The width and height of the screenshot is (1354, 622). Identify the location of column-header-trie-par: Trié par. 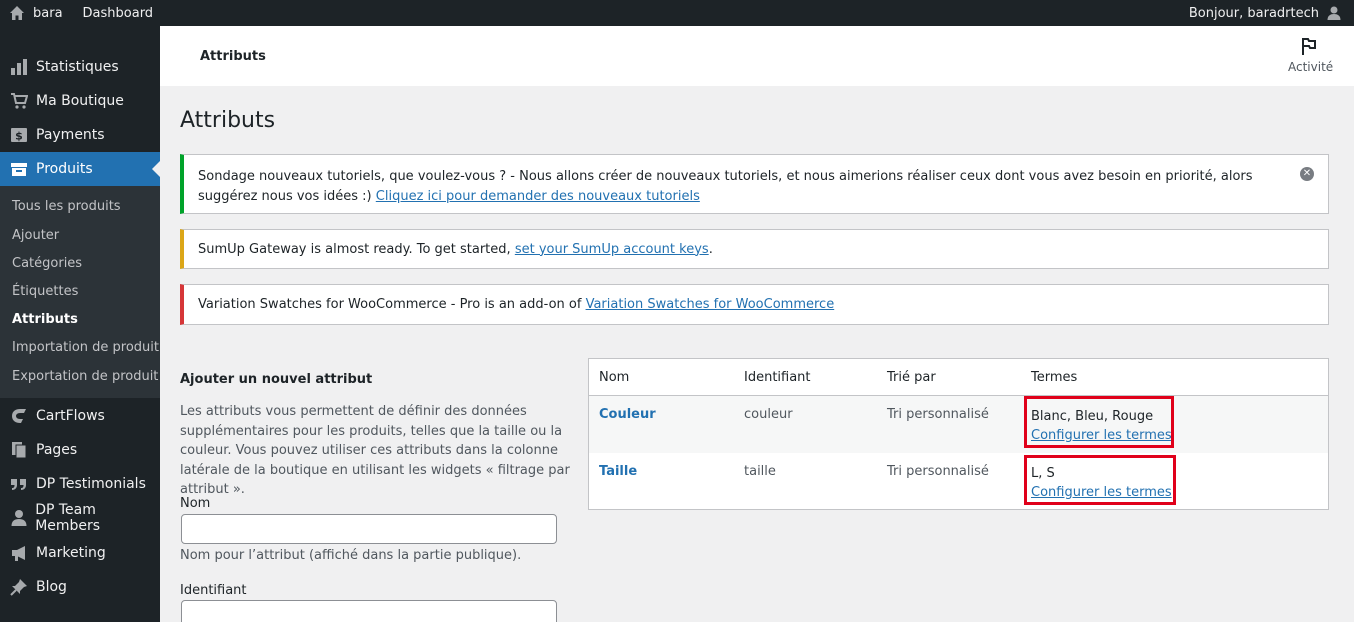
(911, 377).